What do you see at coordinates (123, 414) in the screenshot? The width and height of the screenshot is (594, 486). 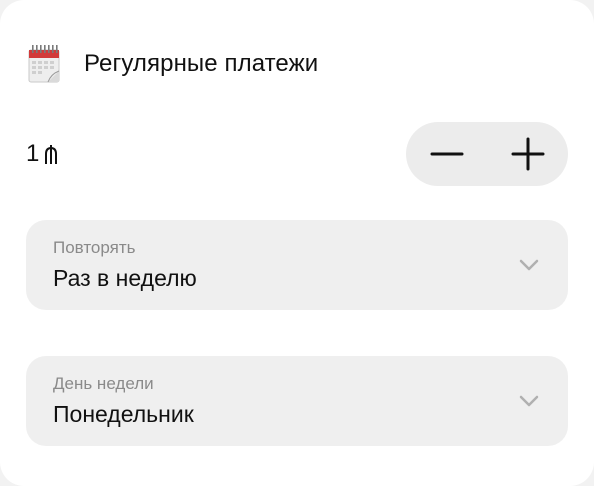 I see `weekday-select-value: Понедельник` at bounding box center [123, 414].